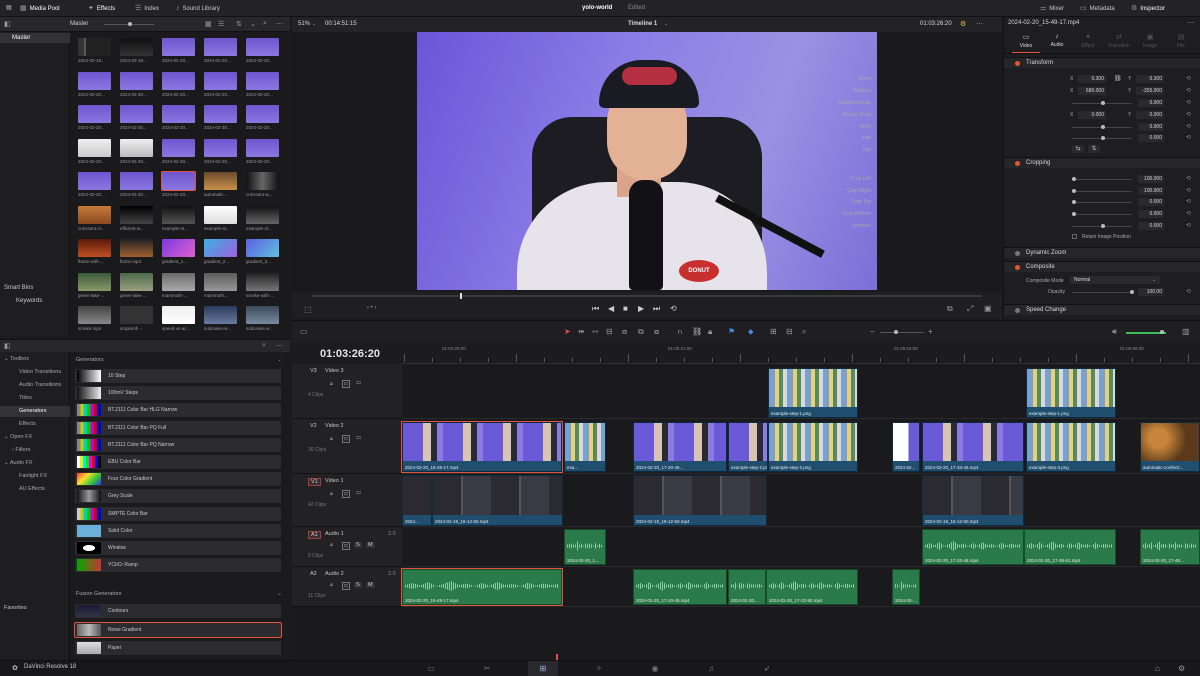 The width and height of the screenshot is (1200, 676). I want to click on zoom-full-icon: ⊞, so click(773, 331).